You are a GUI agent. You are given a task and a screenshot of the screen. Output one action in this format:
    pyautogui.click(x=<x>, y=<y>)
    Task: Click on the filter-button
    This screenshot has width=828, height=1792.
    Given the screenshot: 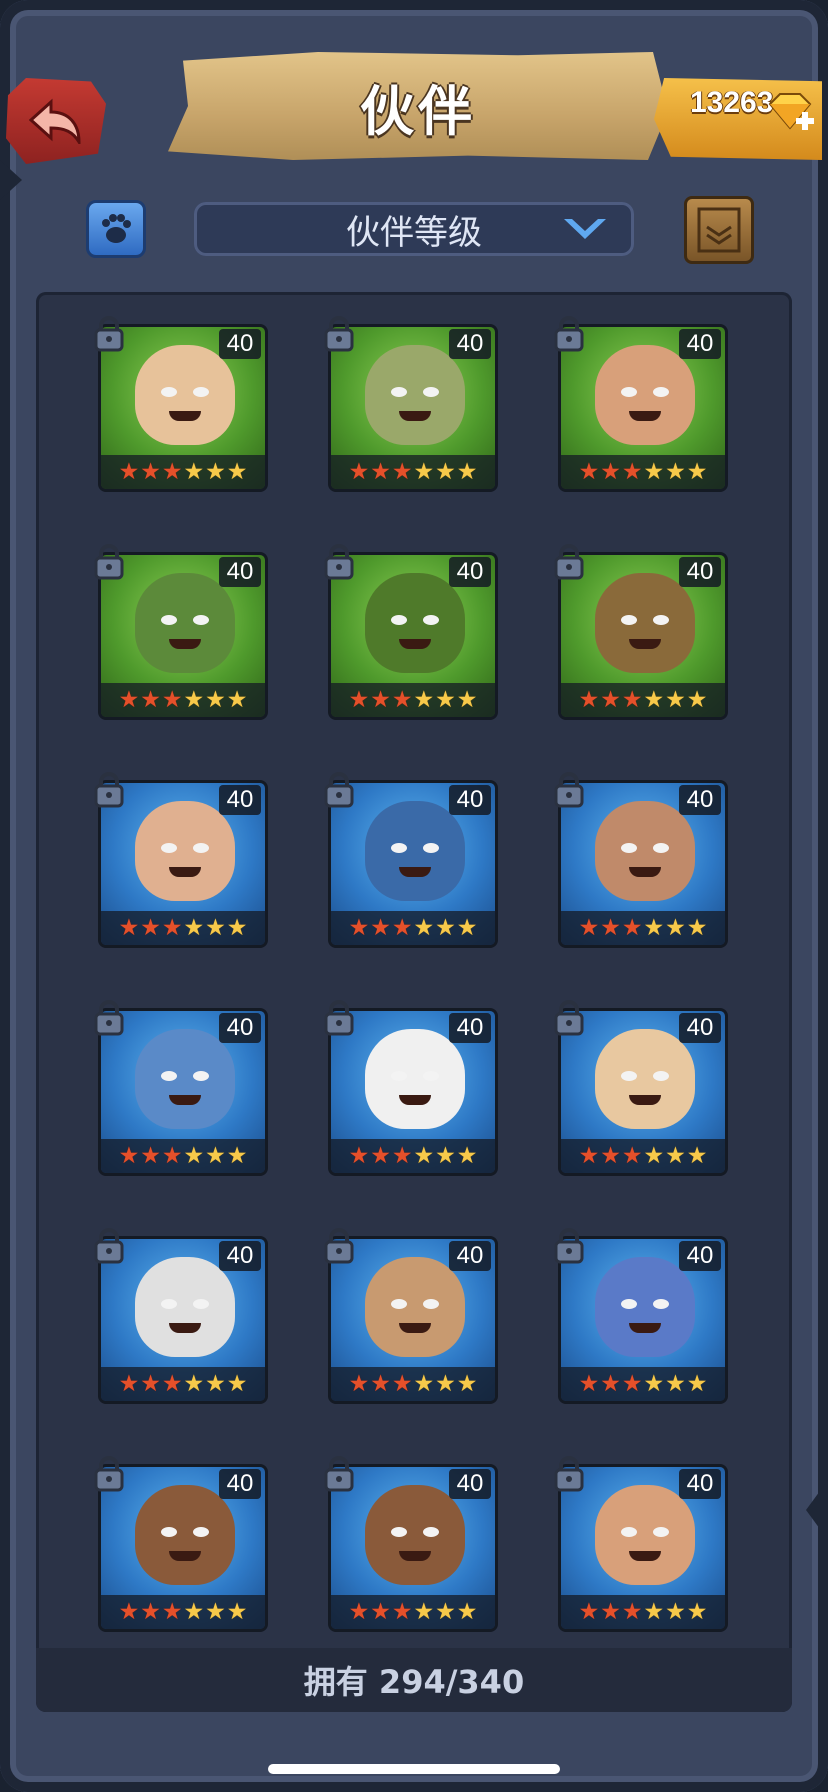 What is the action you would take?
    pyautogui.click(x=116, y=229)
    